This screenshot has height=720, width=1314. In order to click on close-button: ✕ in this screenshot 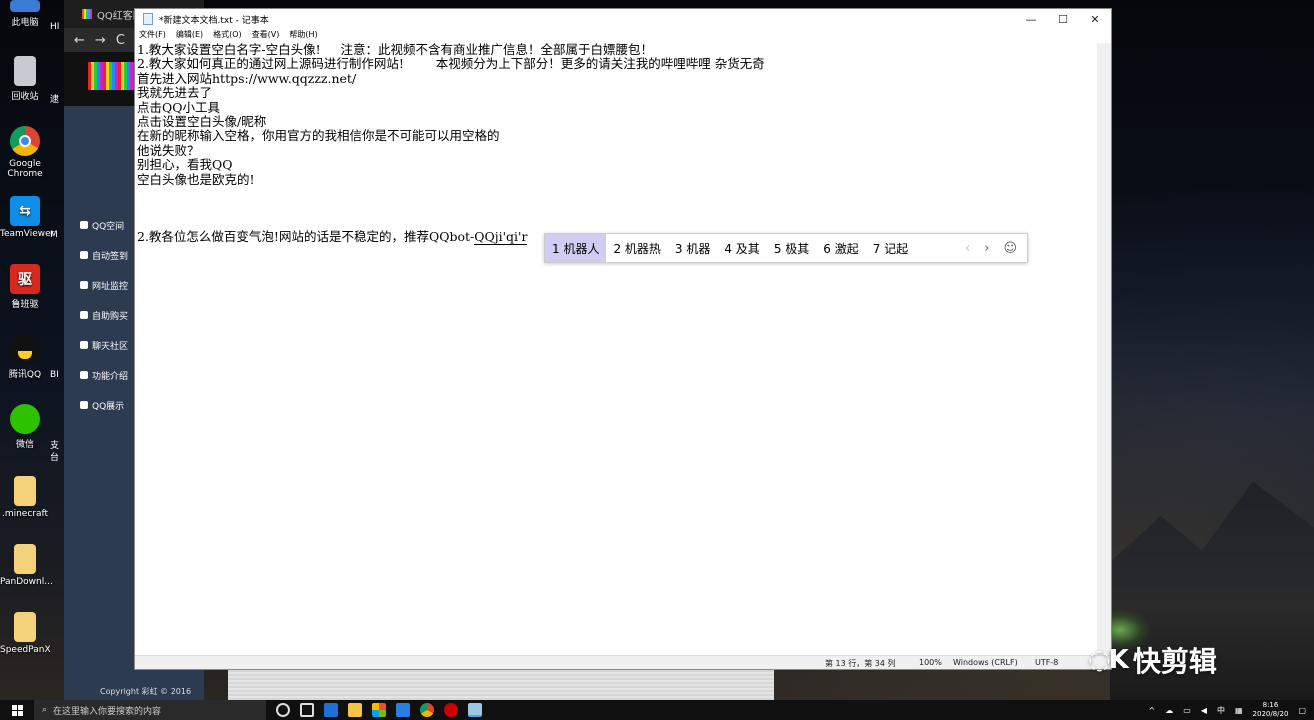, I will do `click(1095, 19)`.